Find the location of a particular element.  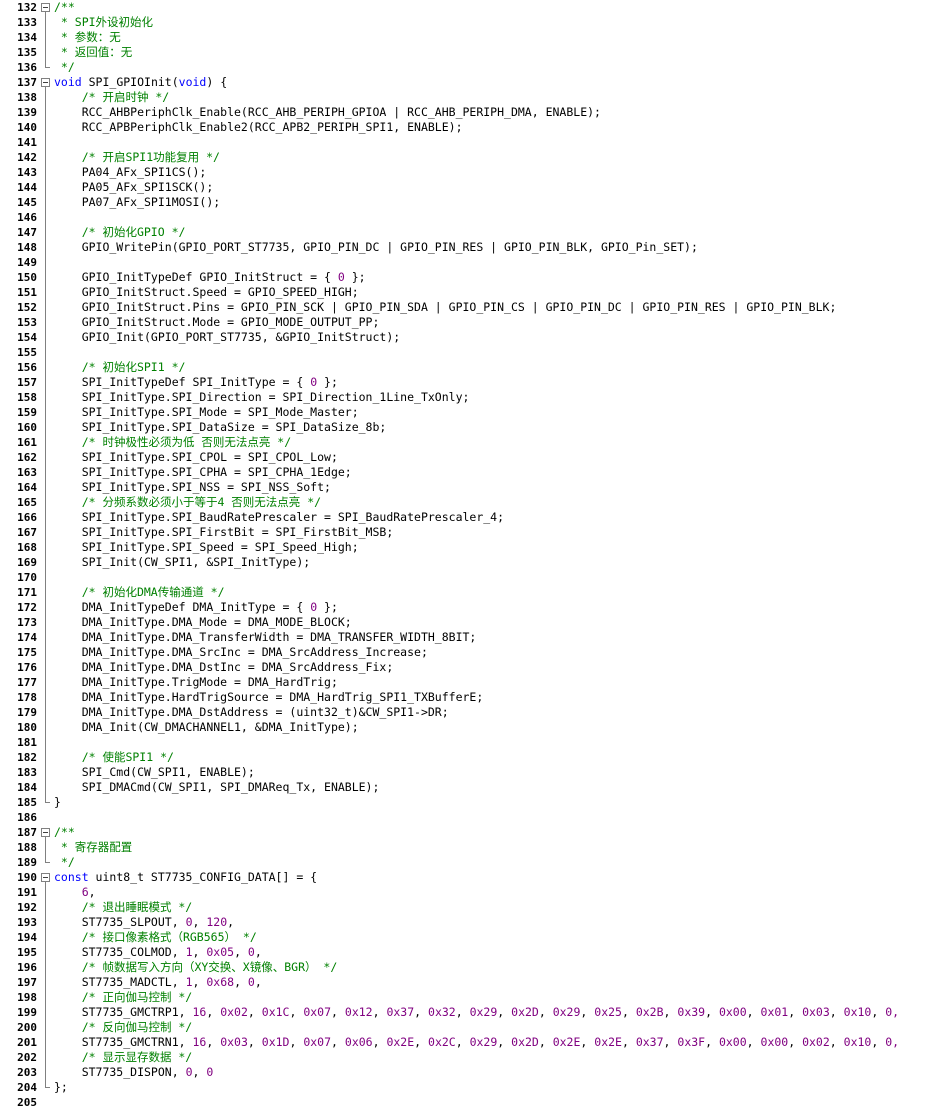

code-line: 181 is located at coordinates (464, 742).